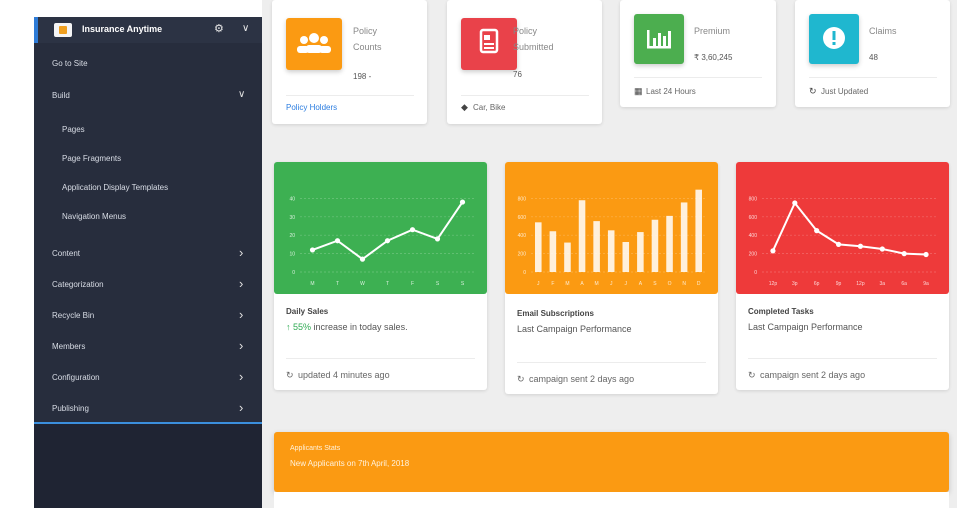 The image size is (957, 508). What do you see at coordinates (66, 253) in the screenshot?
I see `sidebar-item-label: Content` at bounding box center [66, 253].